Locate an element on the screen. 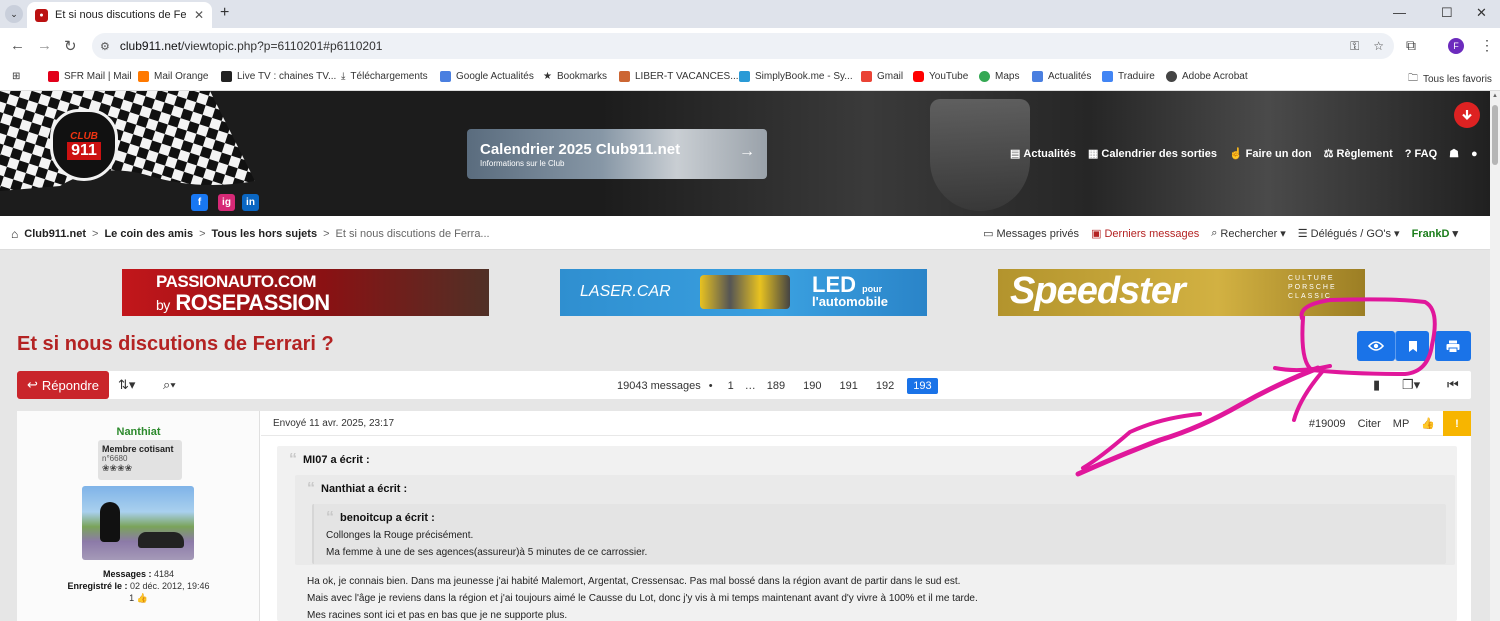 The image size is (1500, 621). browser-tab-active: ● Et si nous discutions de Ferrari ✕ is located at coordinates (119, 15).